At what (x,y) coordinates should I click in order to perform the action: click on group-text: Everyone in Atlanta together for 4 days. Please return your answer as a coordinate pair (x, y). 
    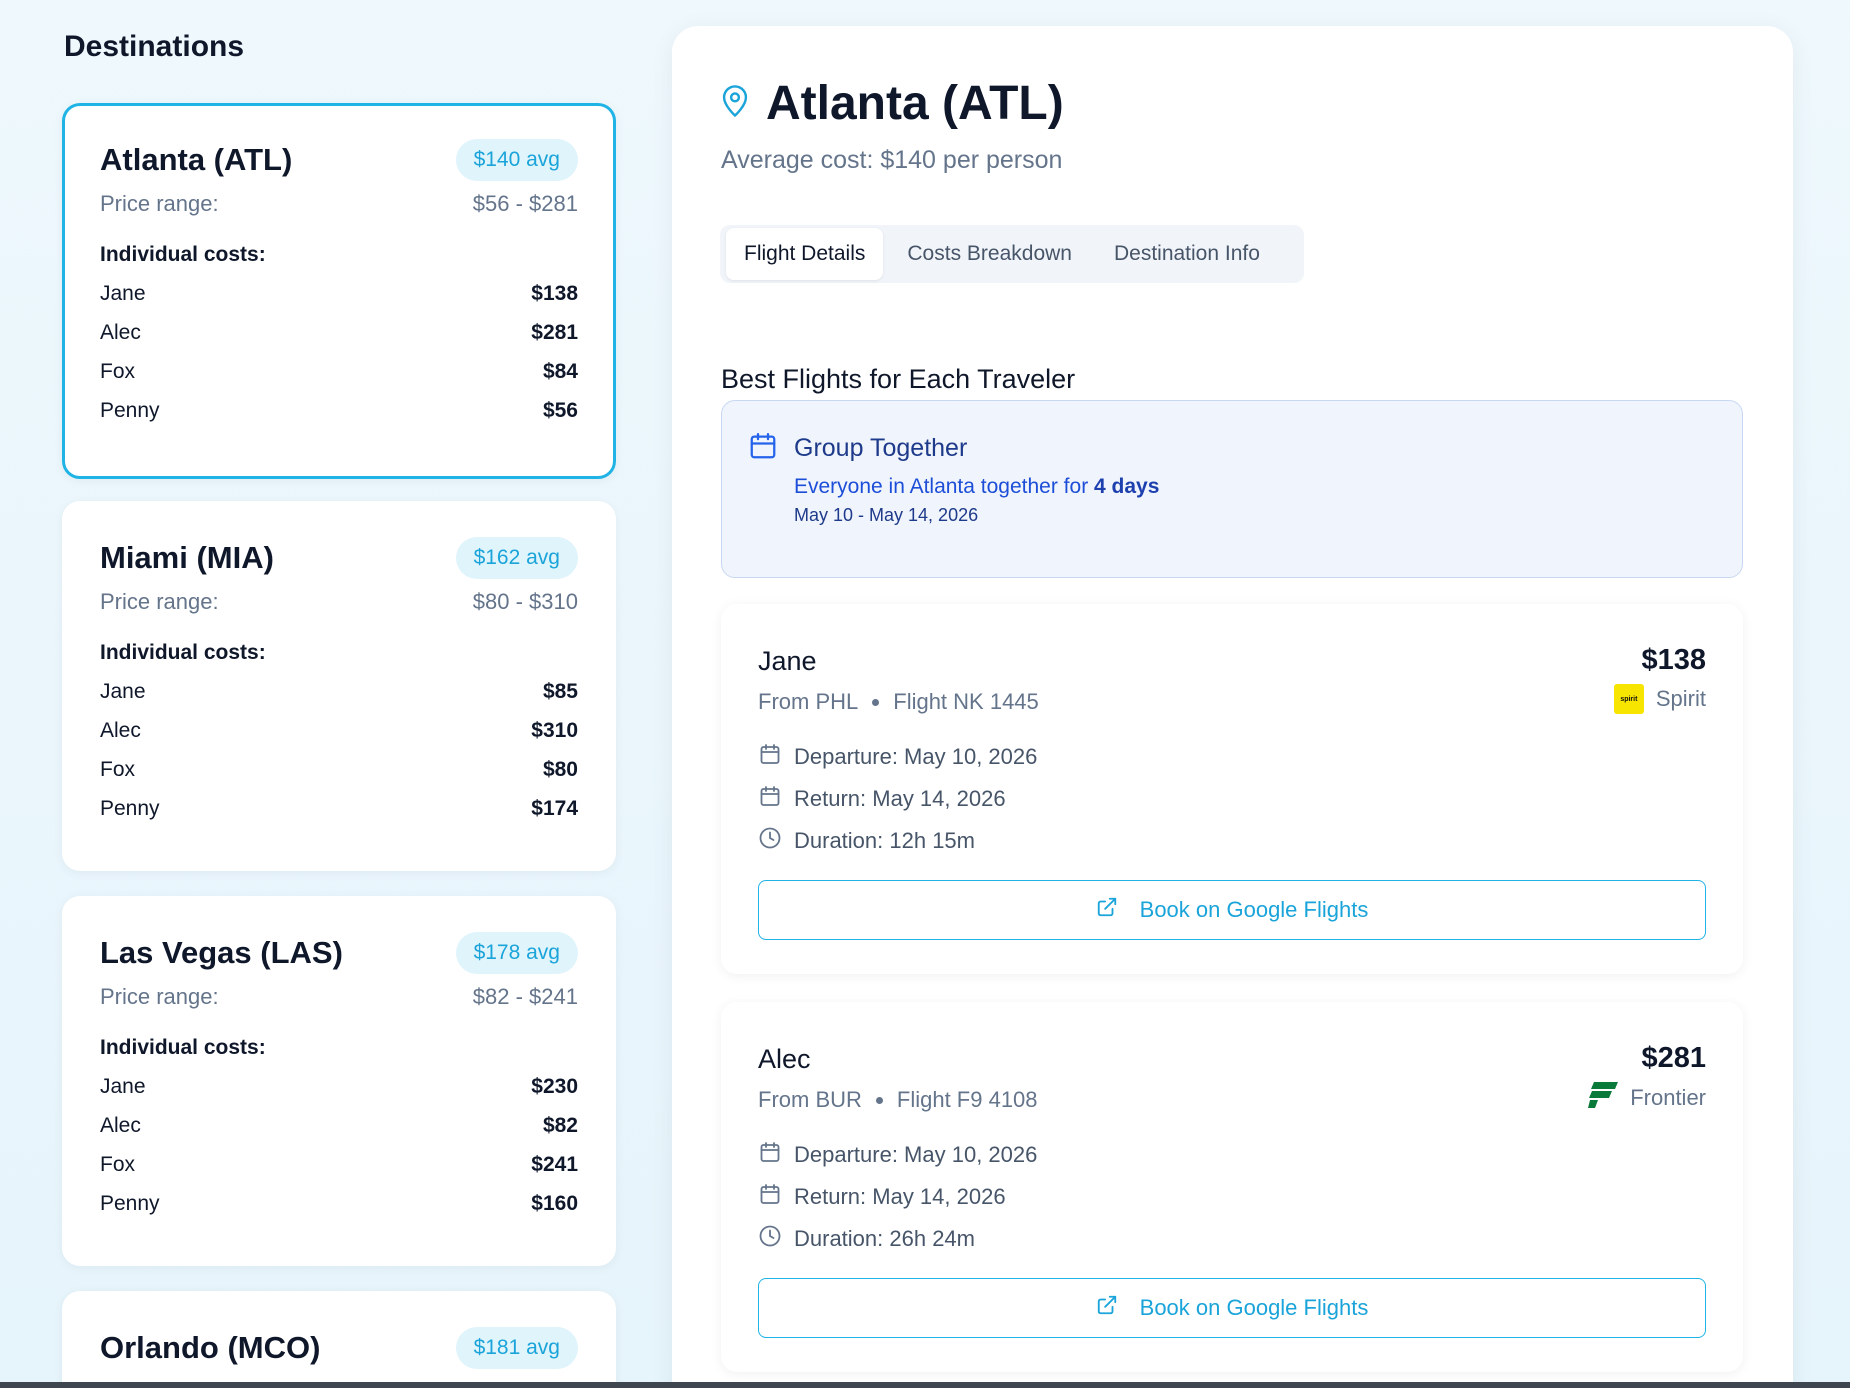
    Looking at the image, I should click on (976, 487).